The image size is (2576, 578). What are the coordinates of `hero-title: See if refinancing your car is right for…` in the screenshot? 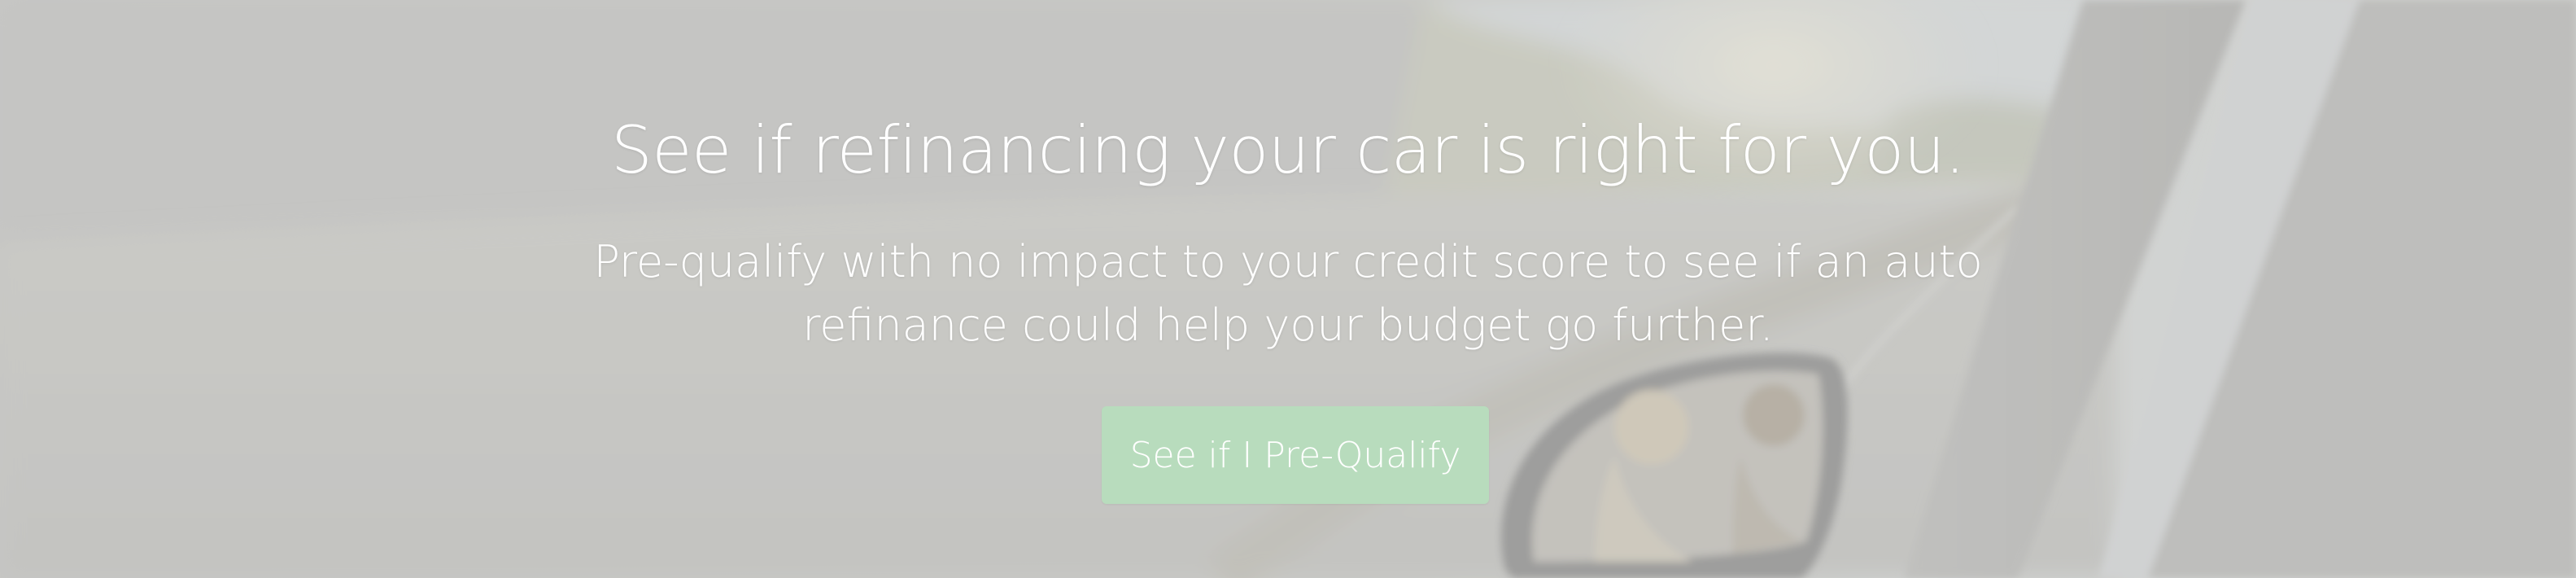 It's located at (1288, 150).